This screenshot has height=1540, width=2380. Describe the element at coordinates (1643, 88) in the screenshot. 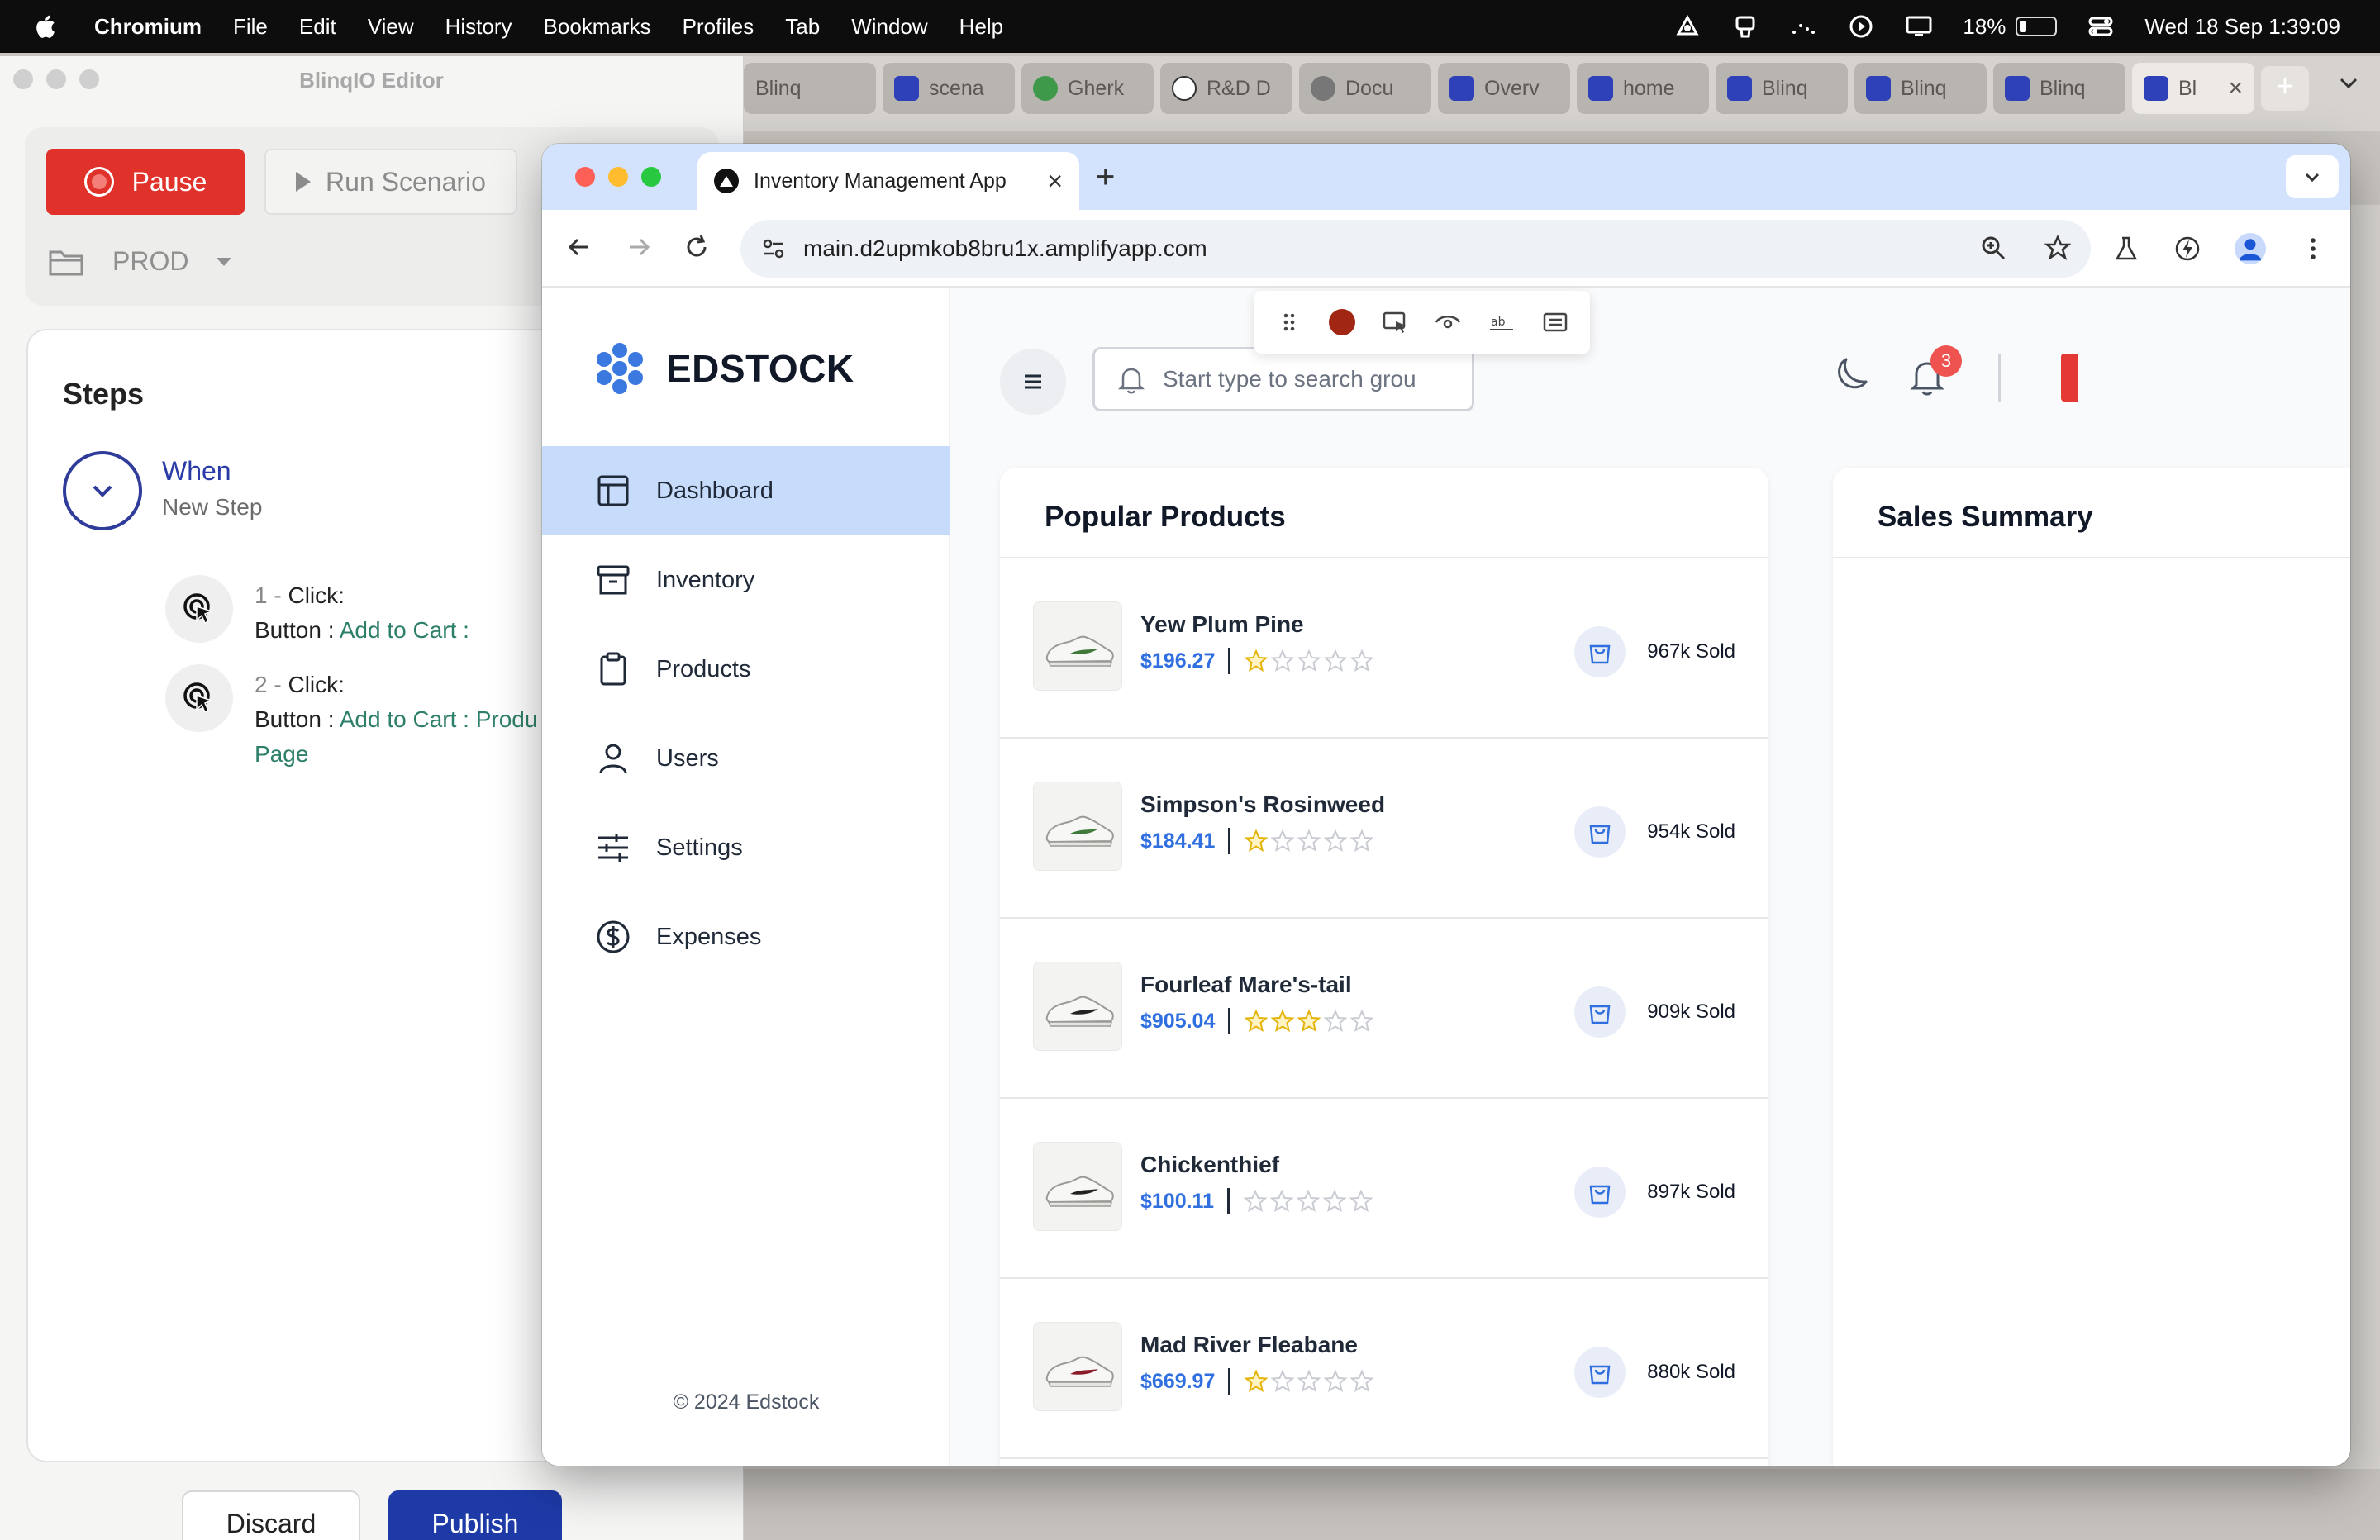

I see `background-tab: home` at that location.